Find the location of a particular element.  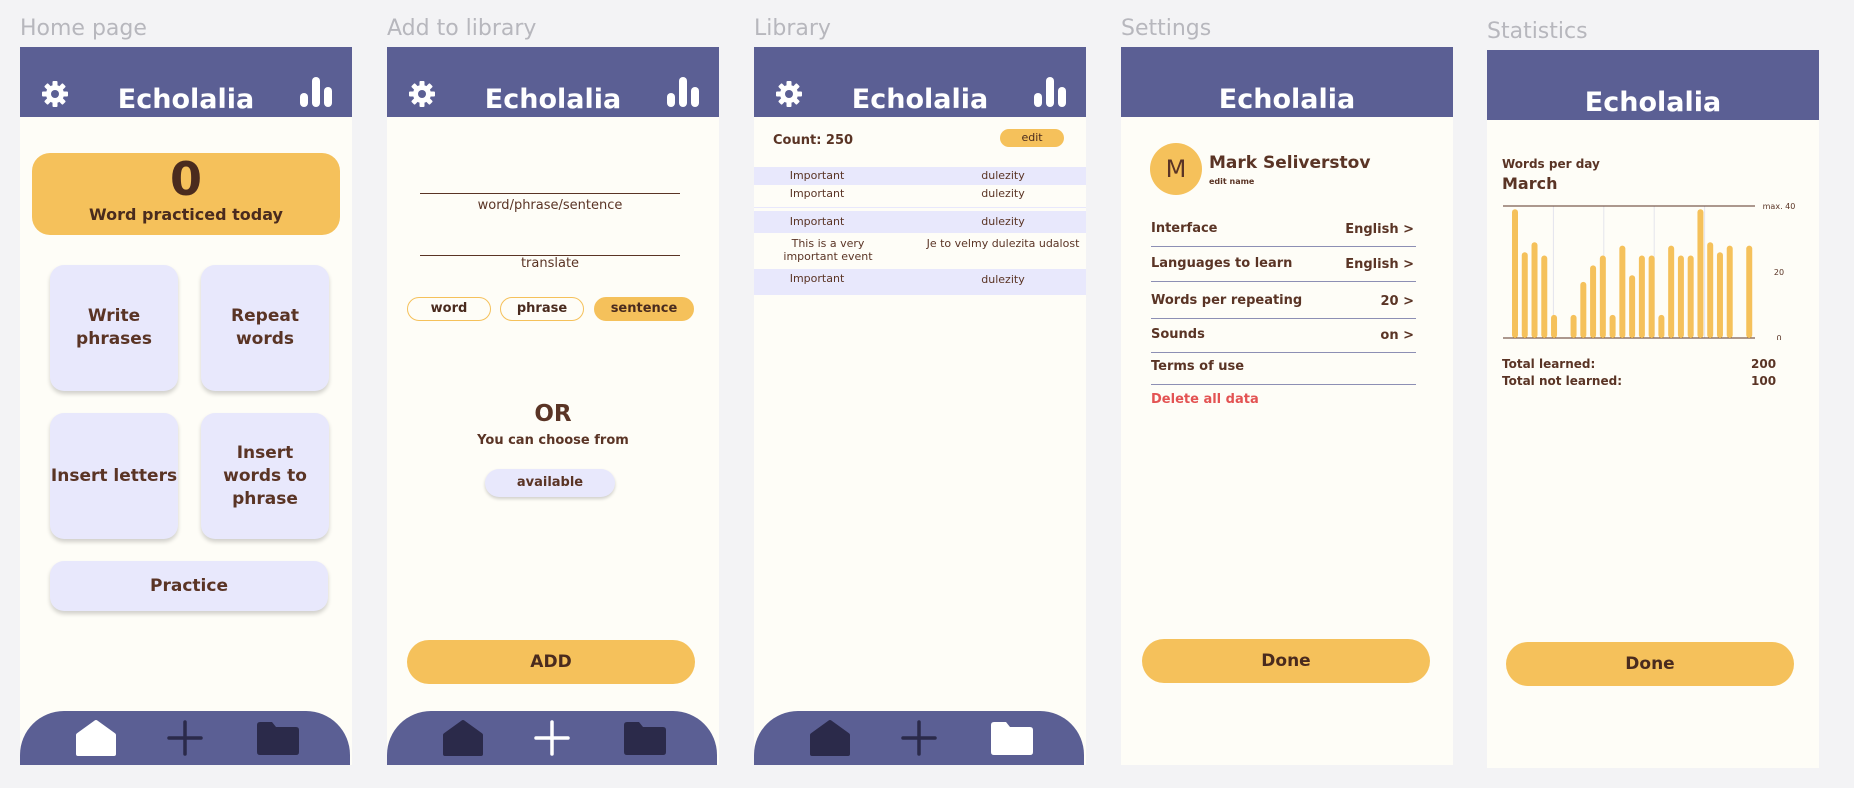

word-input-line is located at coordinates (550, 193).